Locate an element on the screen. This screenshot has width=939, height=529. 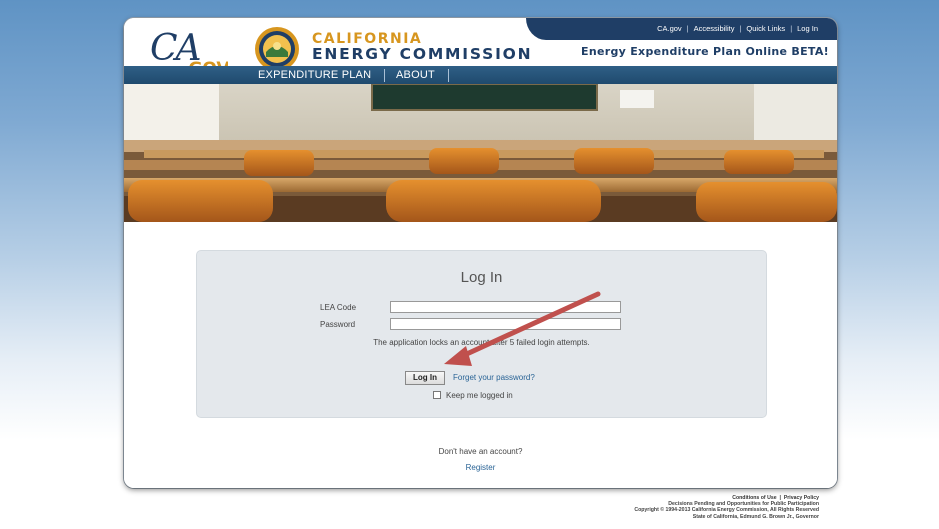
app-title: Energy Expenditure Plan Online BETA! is located at coordinates (705, 51).